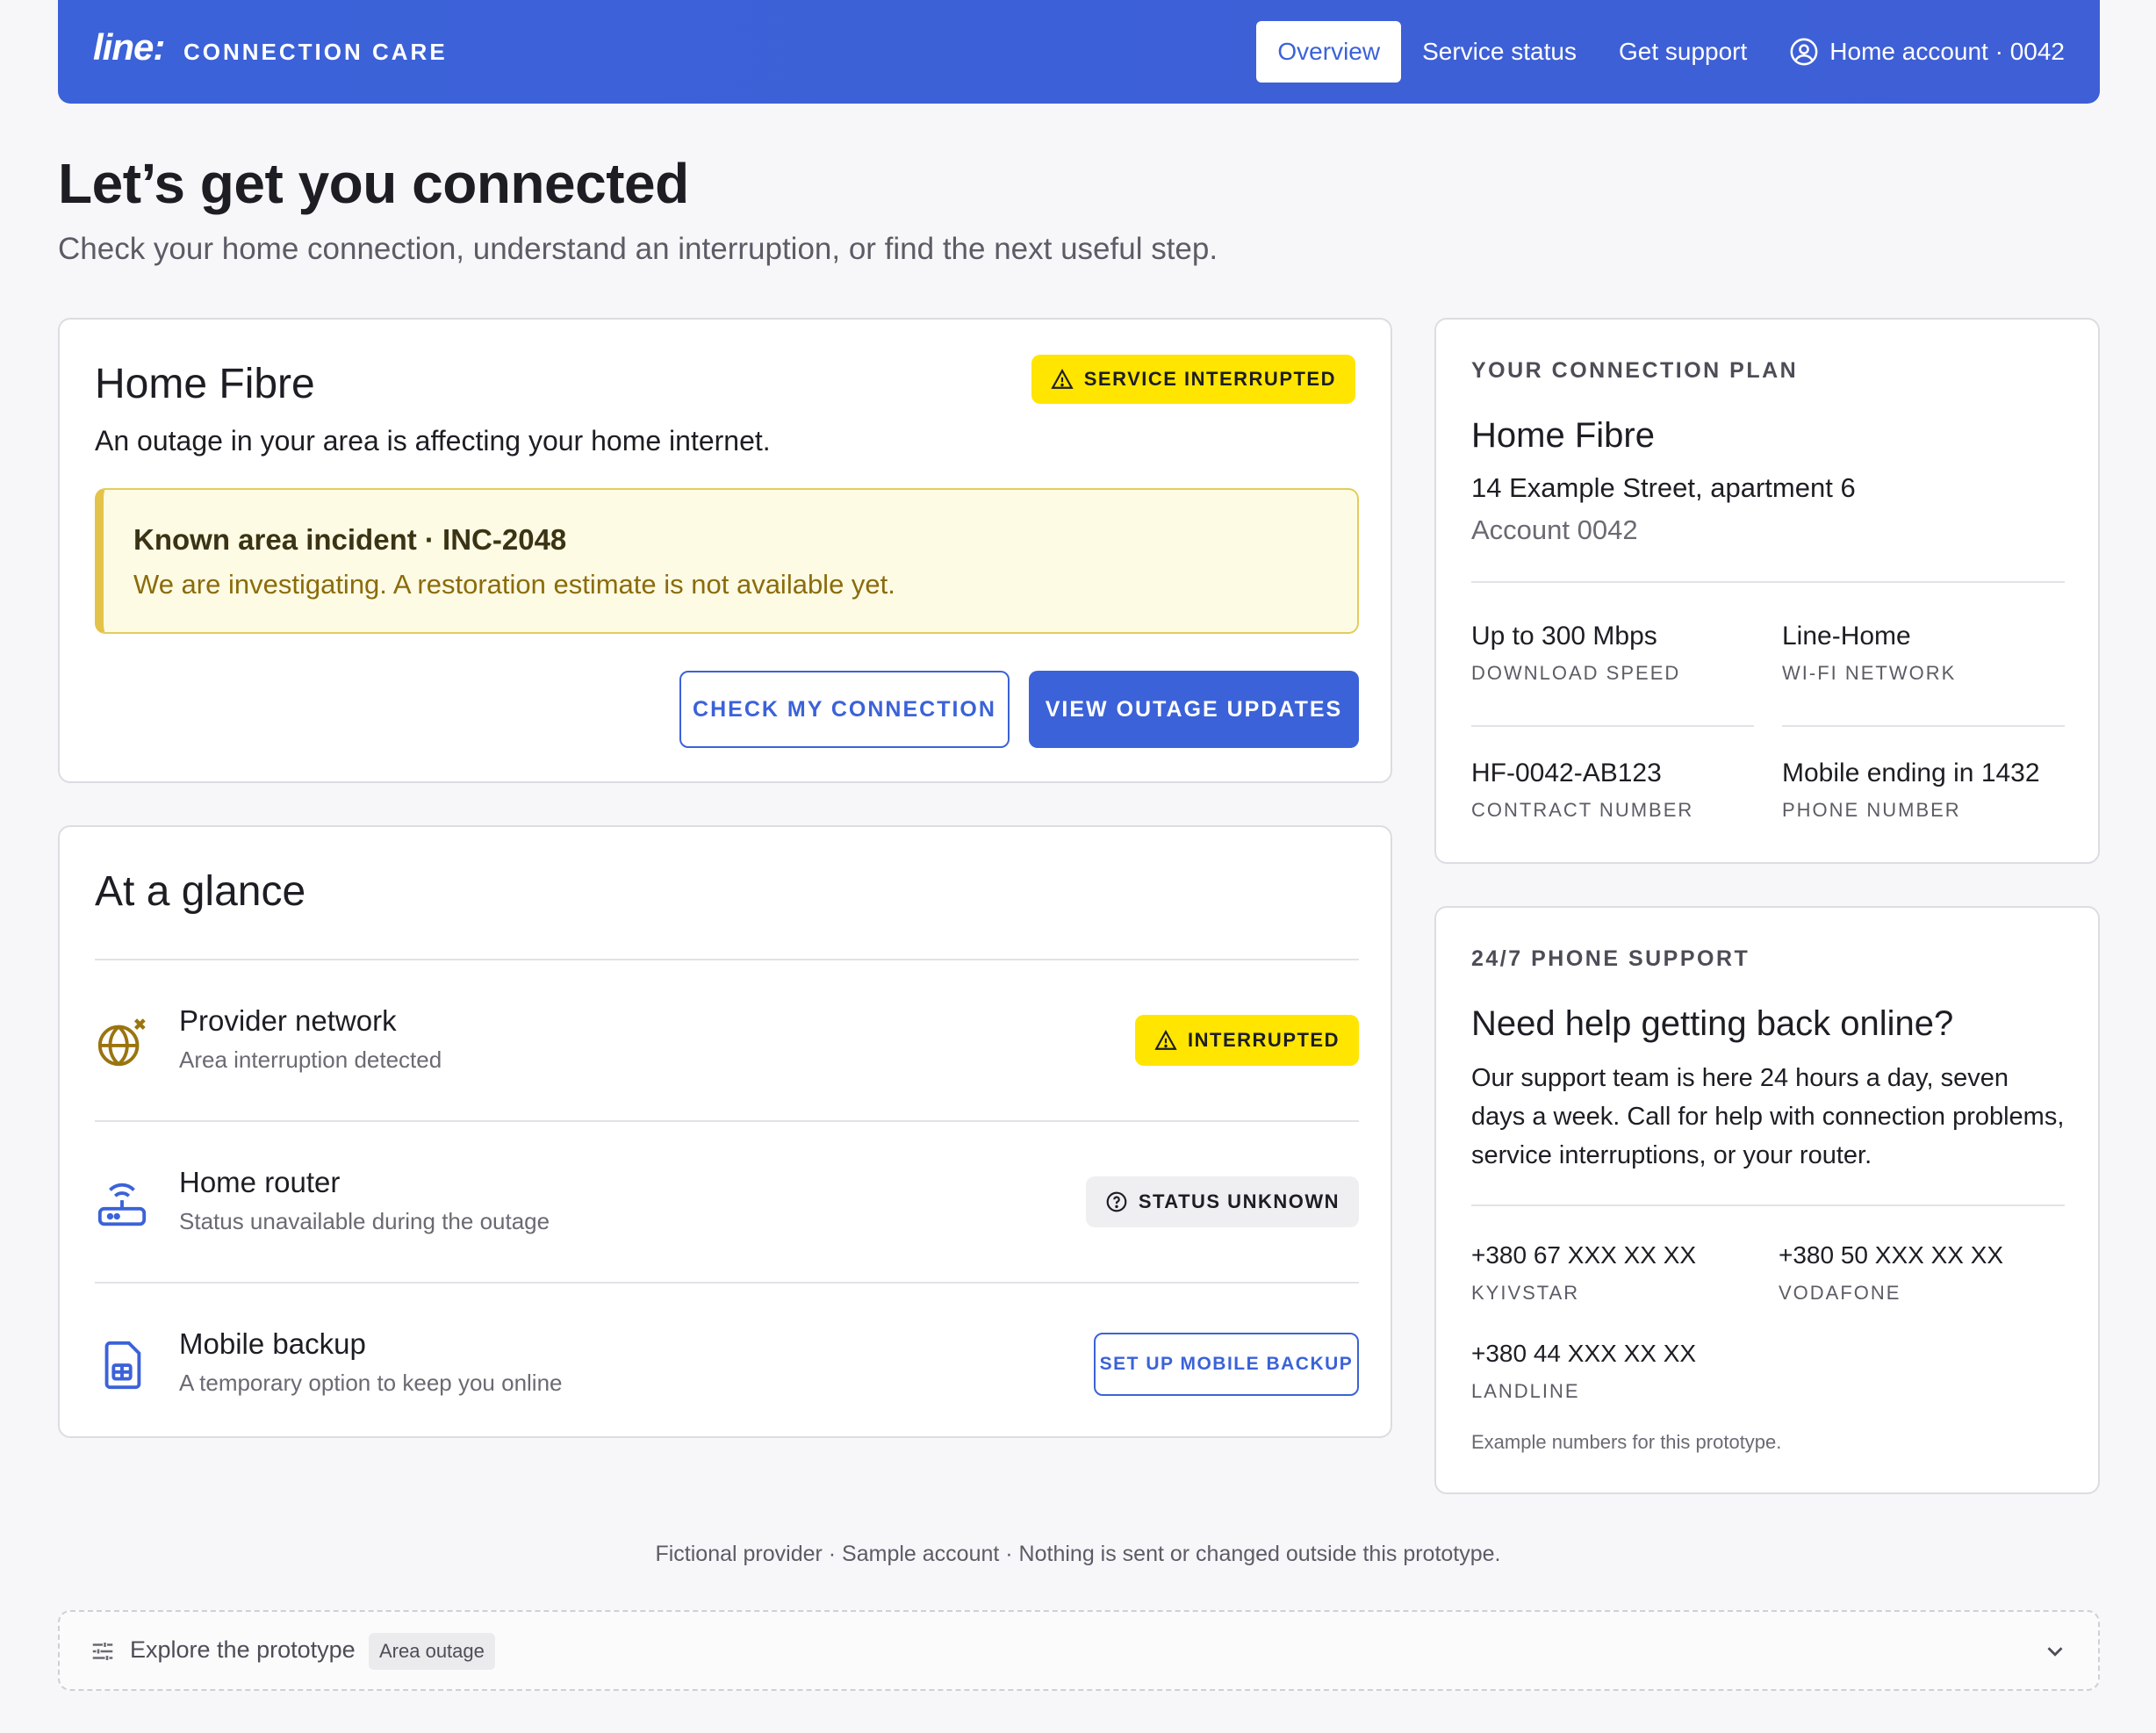  What do you see at coordinates (1610, 958) in the screenshot?
I see `support-eyebrow: 24/7 PHONE SUPPORT` at bounding box center [1610, 958].